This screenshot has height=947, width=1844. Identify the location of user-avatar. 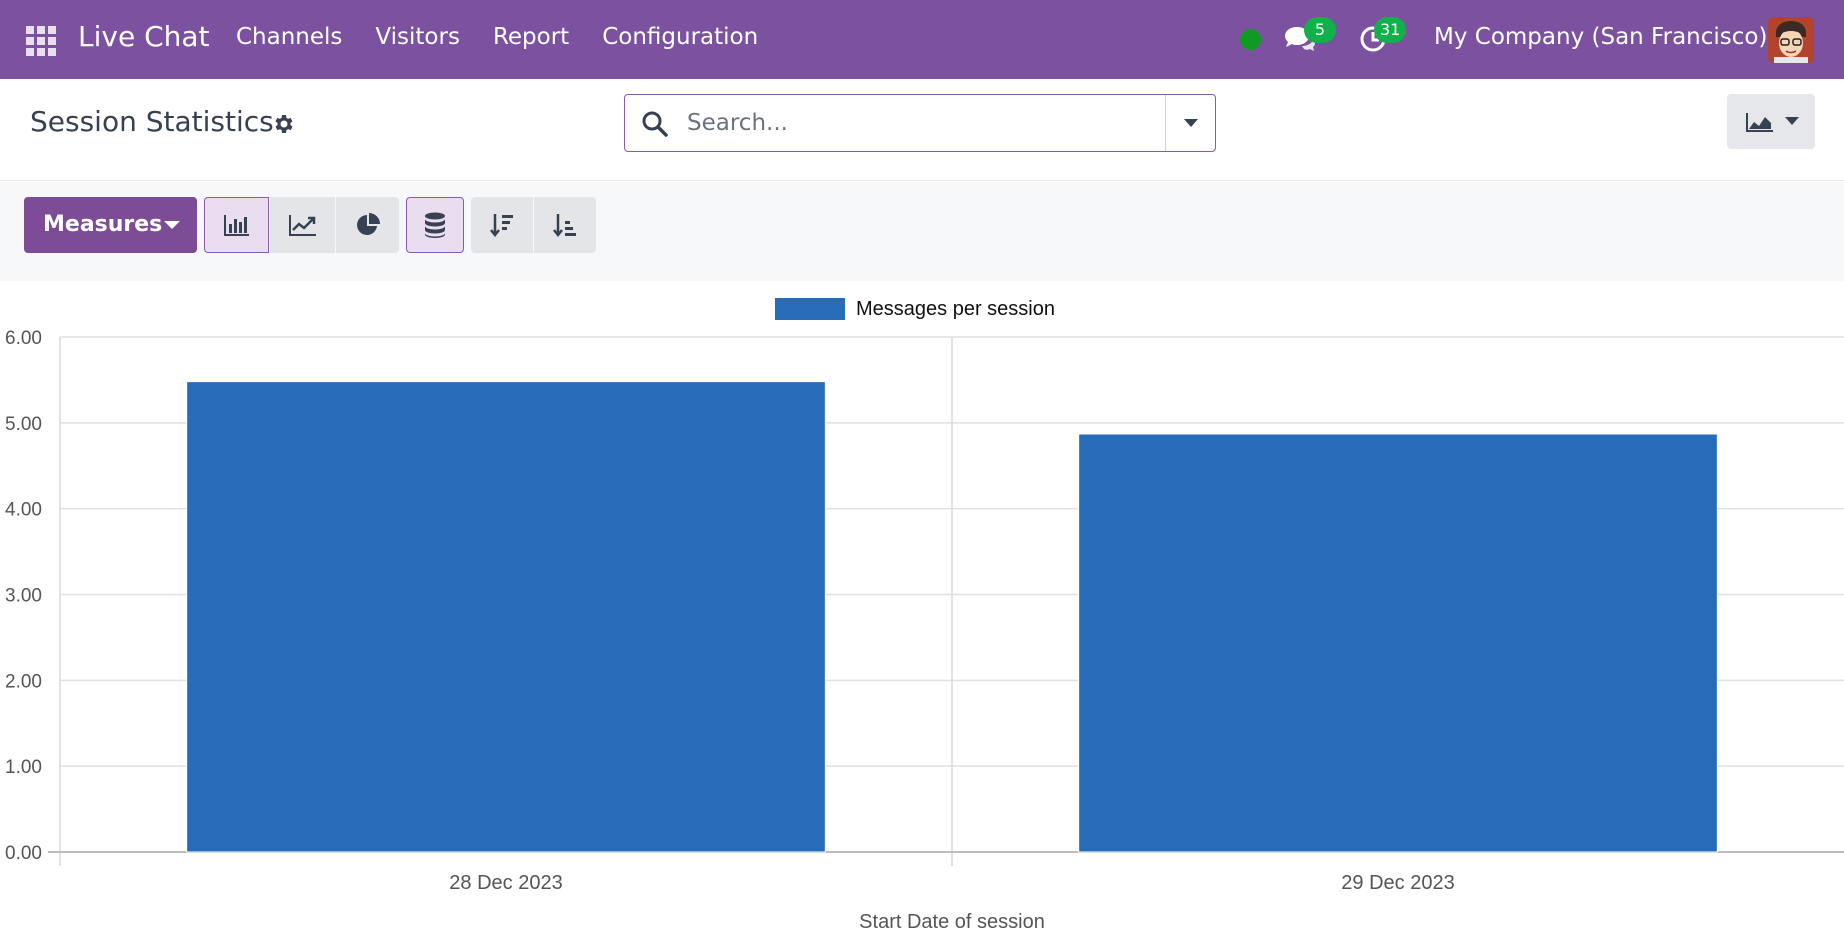
(1791, 40).